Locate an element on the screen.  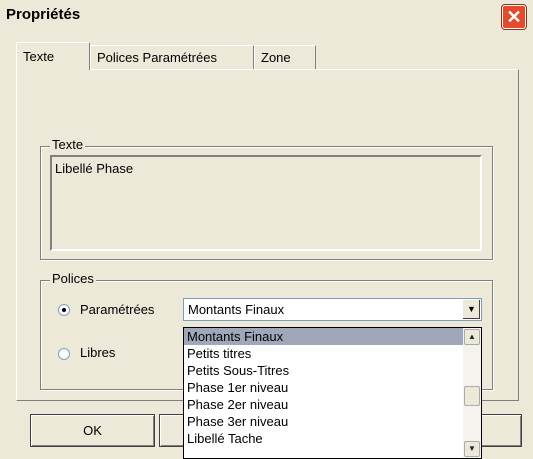
list-item: Petits titres is located at coordinates (323, 353).